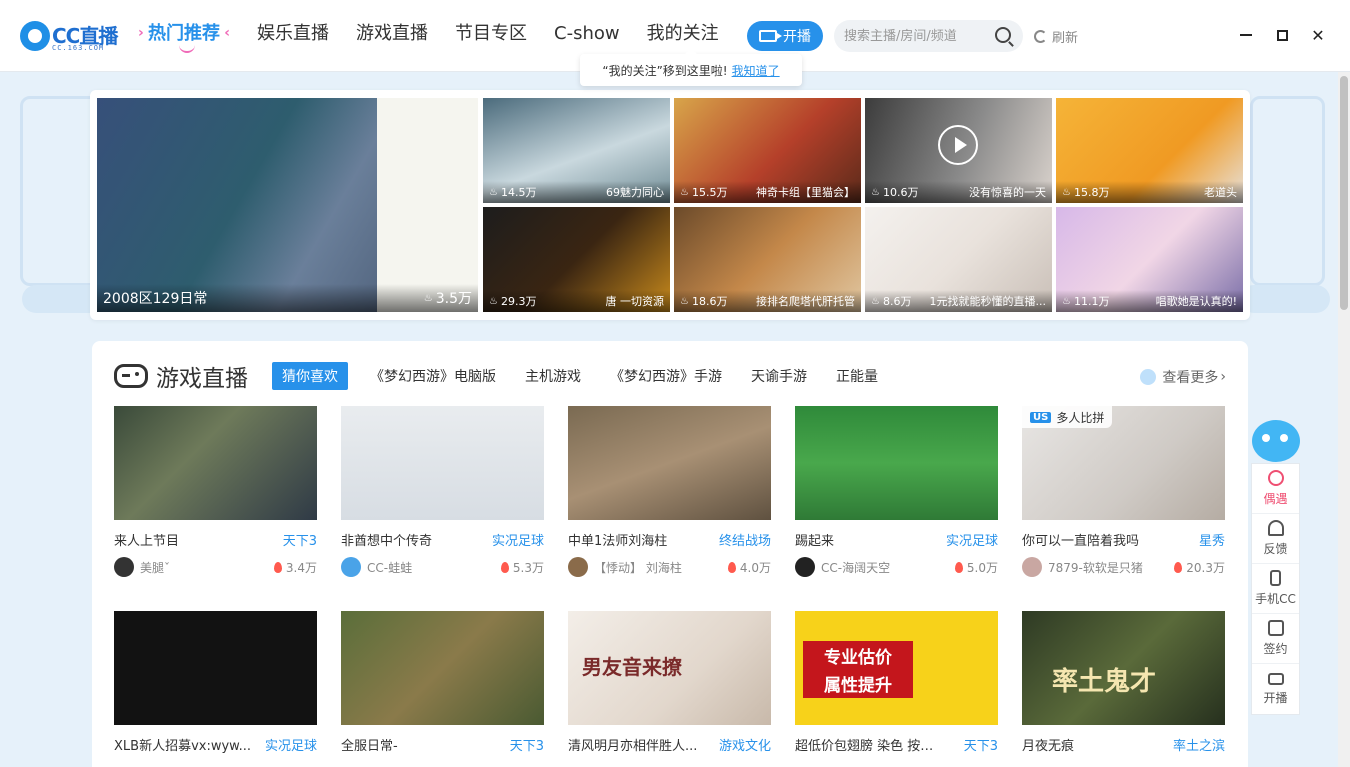  I want to click on card-category: 星秀, so click(1212, 539).